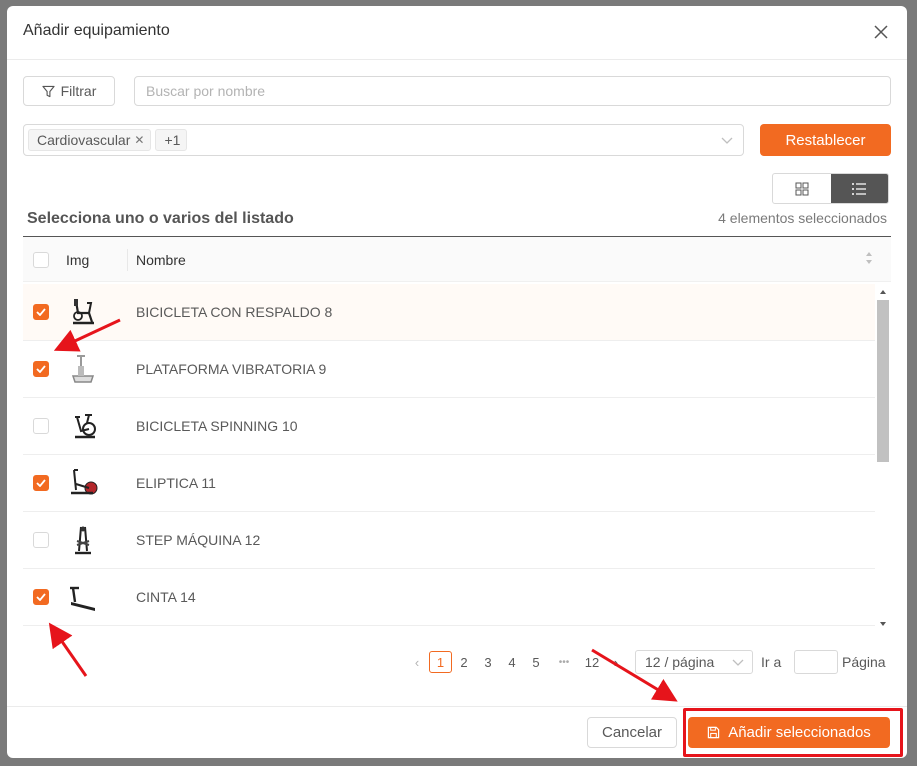 This screenshot has width=917, height=766. I want to click on page-5: 5, so click(536, 662).